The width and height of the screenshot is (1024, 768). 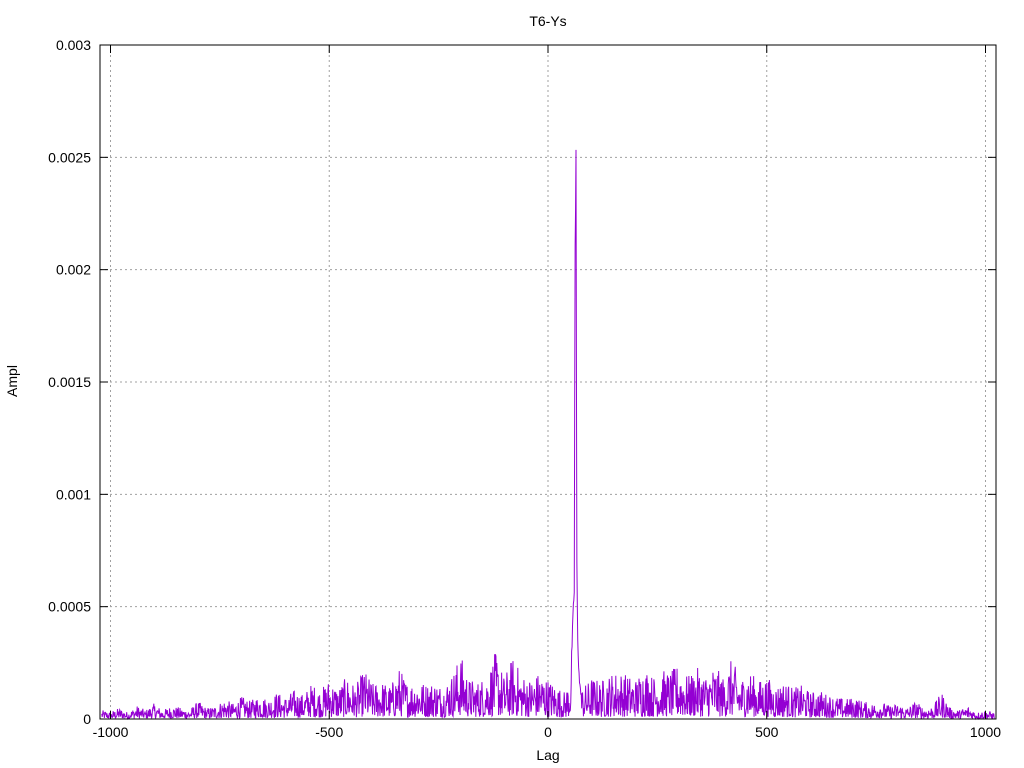 I want to click on y-tick-label: 0.0015, so click(x=69, y=382).